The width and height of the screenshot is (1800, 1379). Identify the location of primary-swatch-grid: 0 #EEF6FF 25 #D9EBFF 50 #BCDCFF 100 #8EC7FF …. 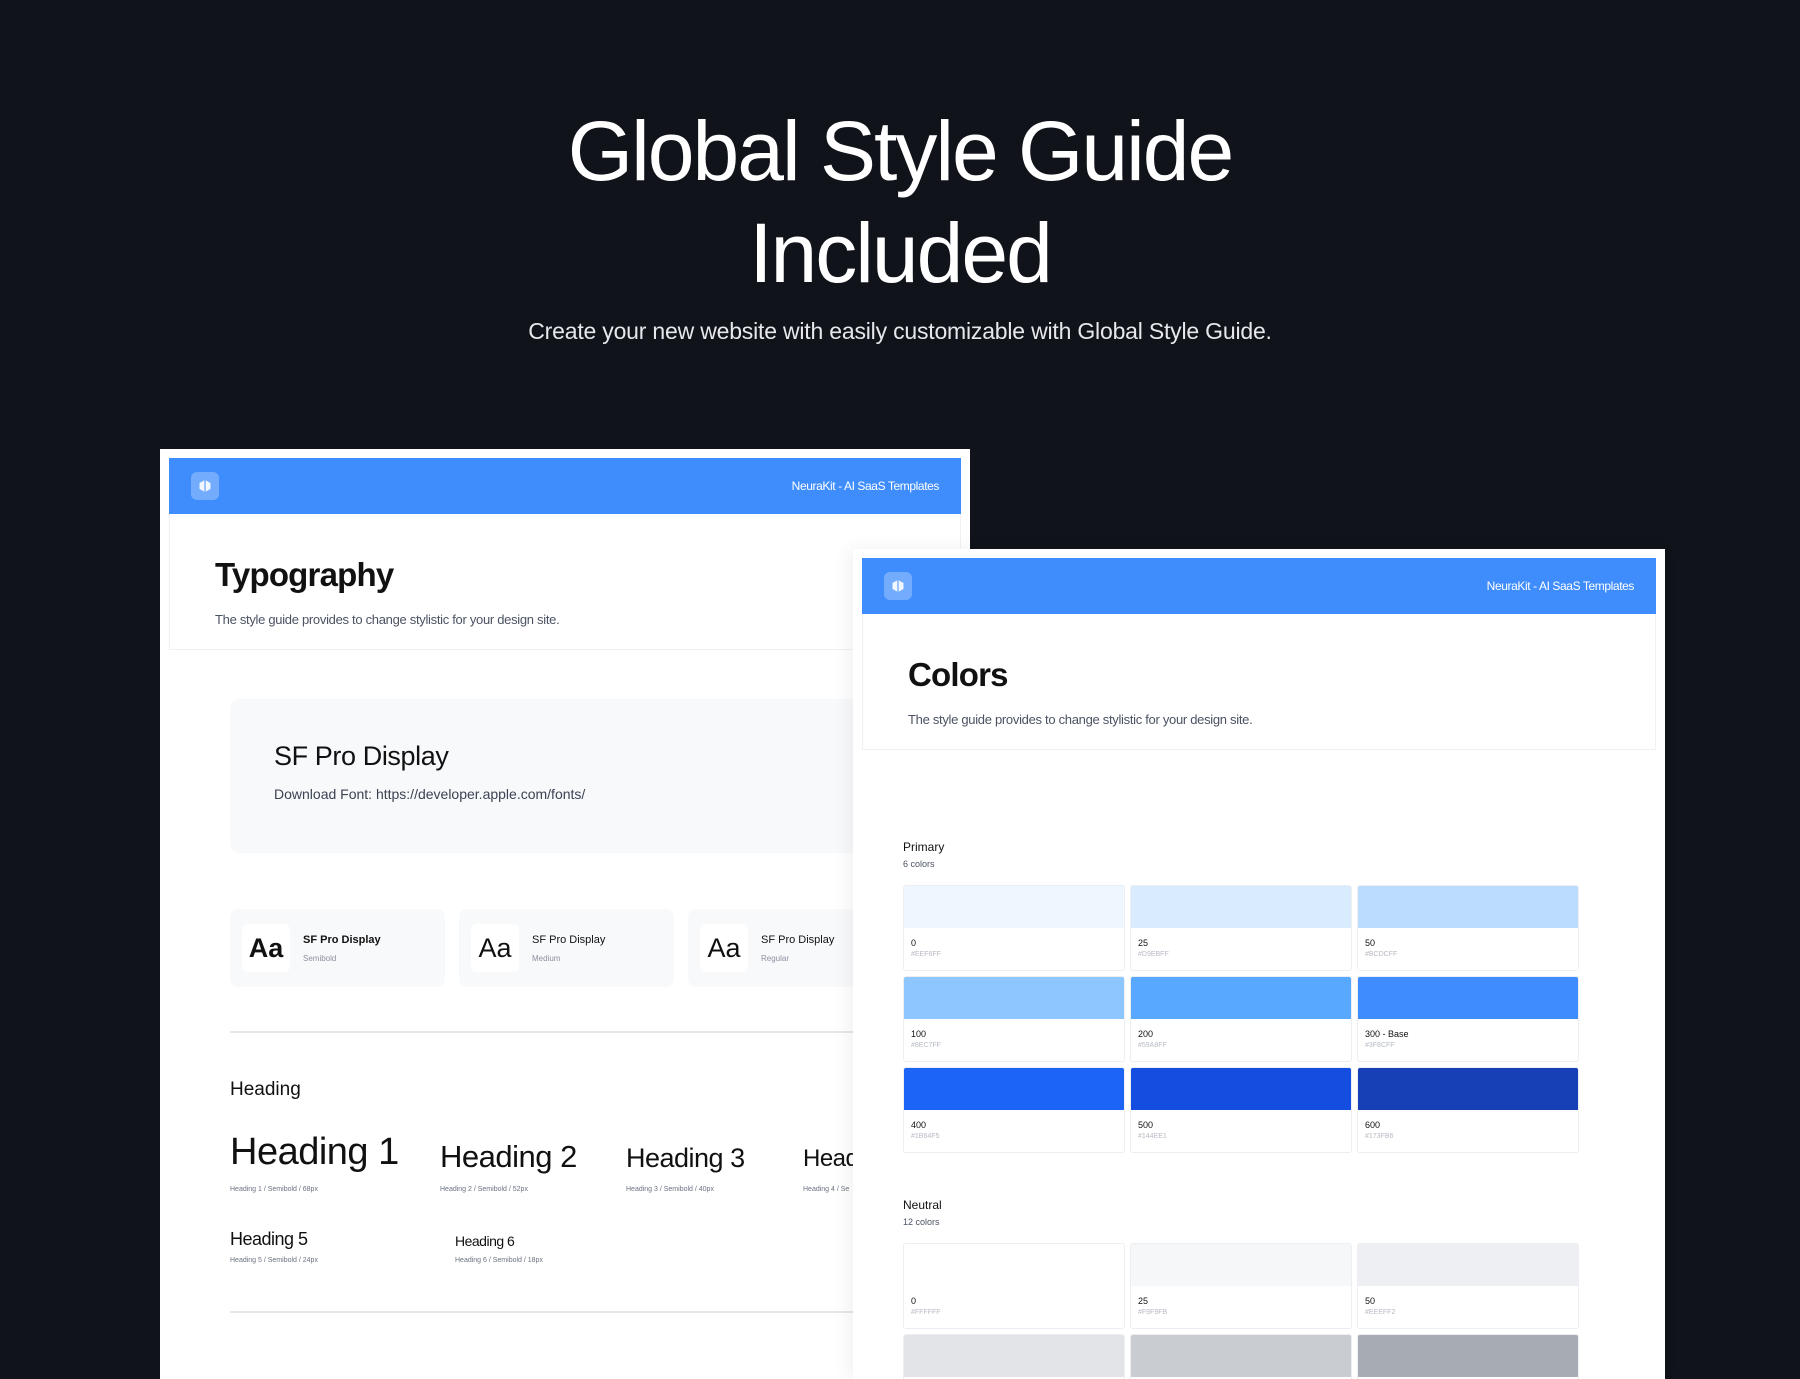
(1241, 1019).